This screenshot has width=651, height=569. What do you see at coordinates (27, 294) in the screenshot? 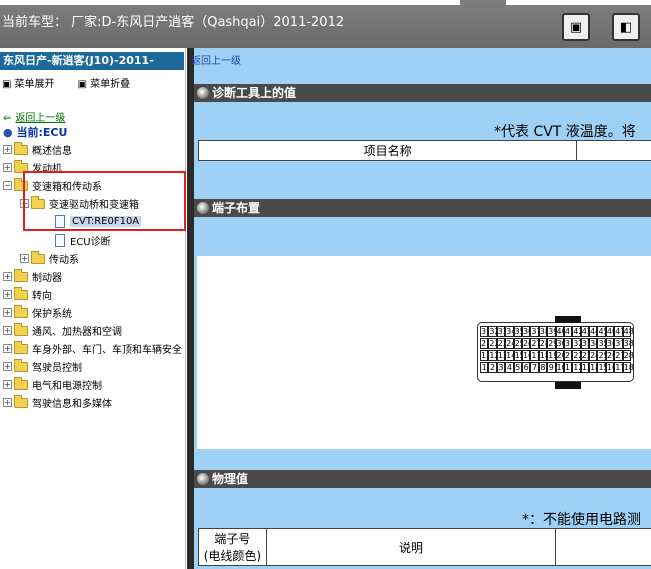
I see `tree-item-steering: + 转向` at bounding box center [27, 294].